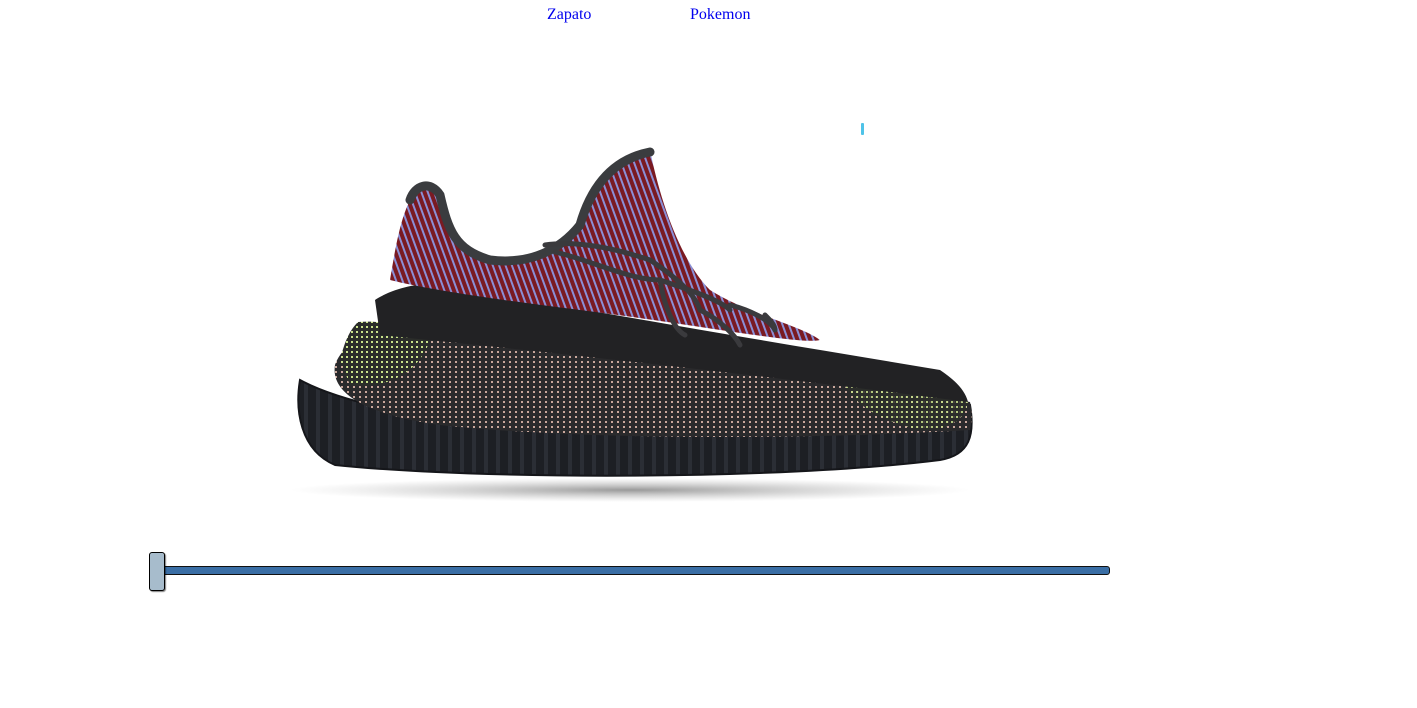 This screenshot has height=708, width=1417. What do you see at coordinates (720, 15) in the screenshot?
I see `nav-link-pokemon: Pokemon` at bounding box center [720, 15].